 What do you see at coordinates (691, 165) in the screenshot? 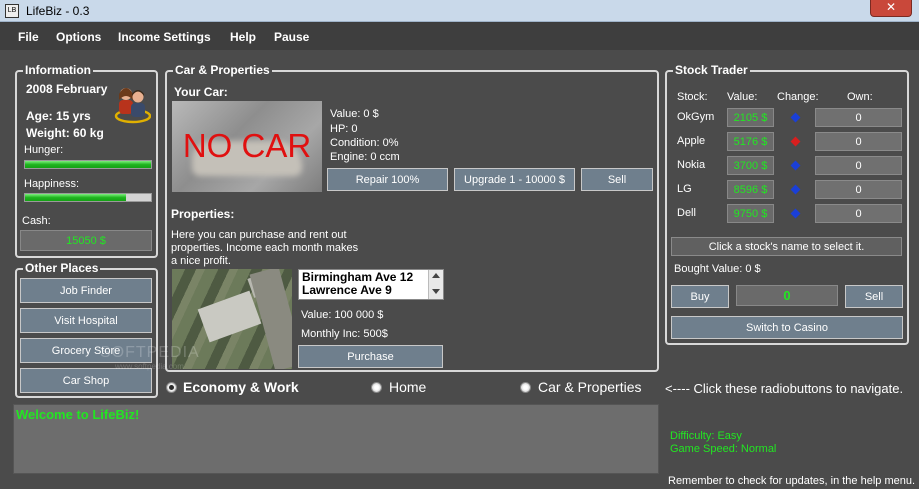
I see `stock-name-nokia: Nokia` at bounding box center [691, 165].